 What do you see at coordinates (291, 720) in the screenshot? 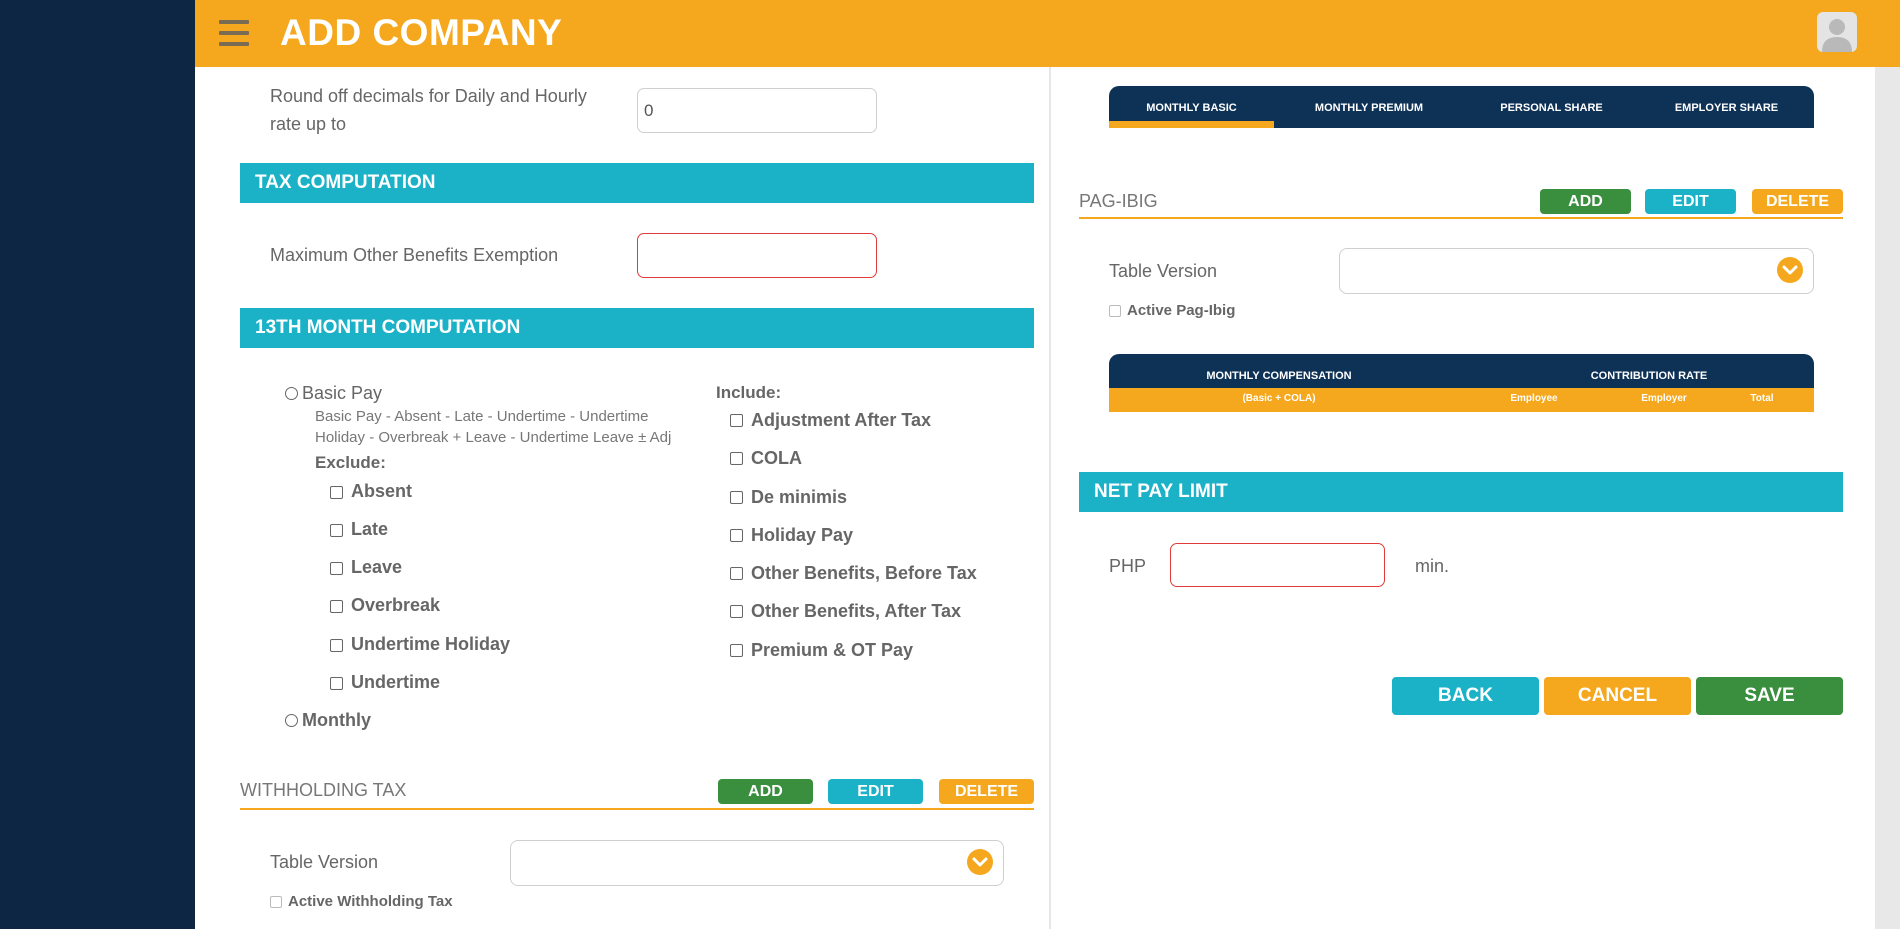
I see `monthly-radio` at bounding box center [291, 720].